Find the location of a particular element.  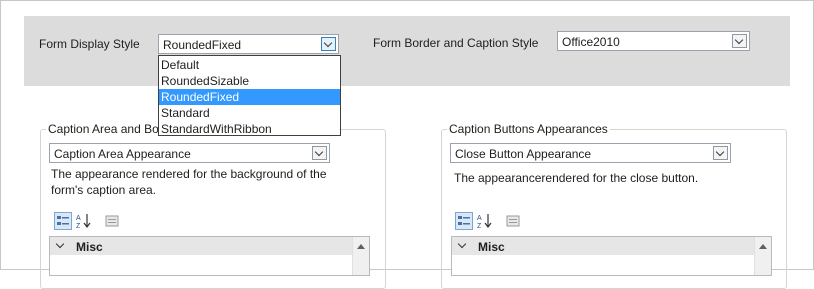

form-display-style-value: RoundedFixed is located at coordinates (202, 45).